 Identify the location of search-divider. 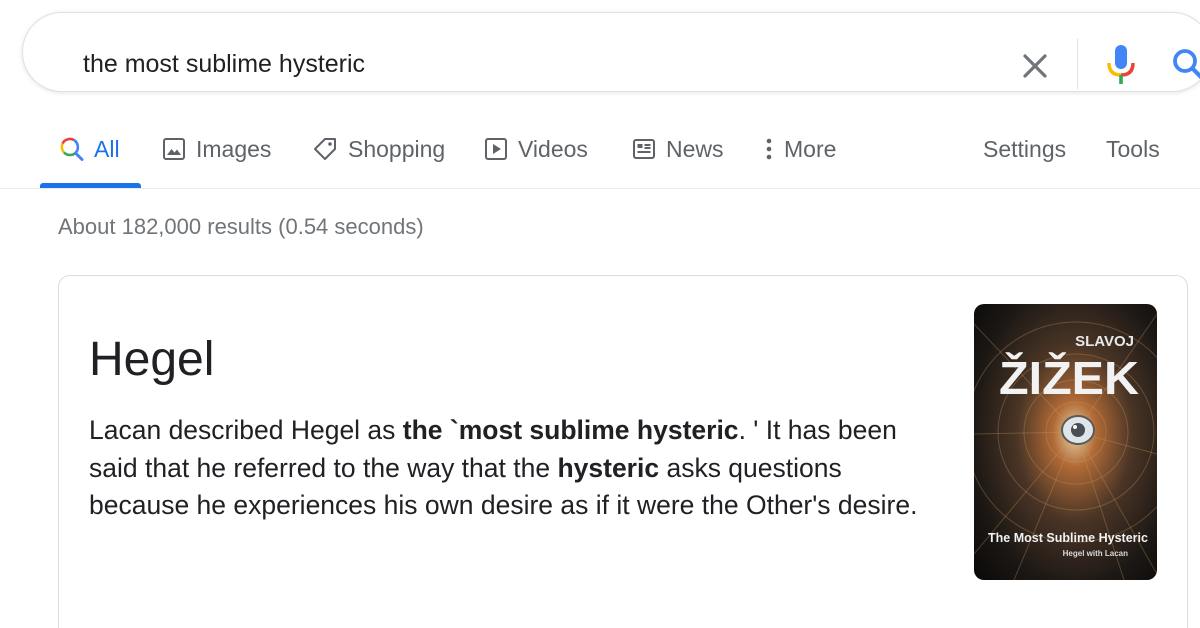
(1077, 64).